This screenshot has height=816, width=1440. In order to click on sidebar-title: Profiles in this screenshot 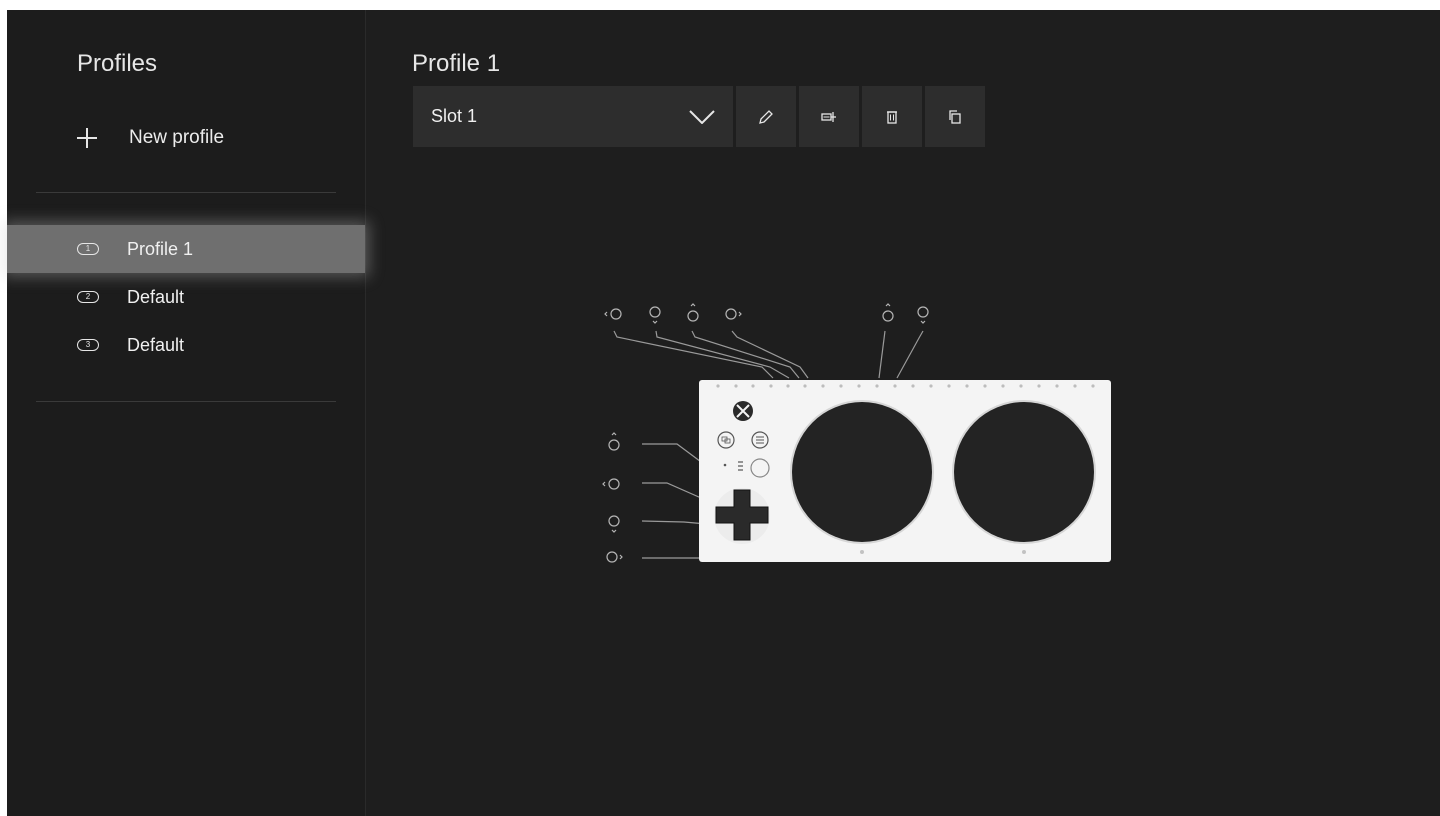, I will do `click(117, 63)`.